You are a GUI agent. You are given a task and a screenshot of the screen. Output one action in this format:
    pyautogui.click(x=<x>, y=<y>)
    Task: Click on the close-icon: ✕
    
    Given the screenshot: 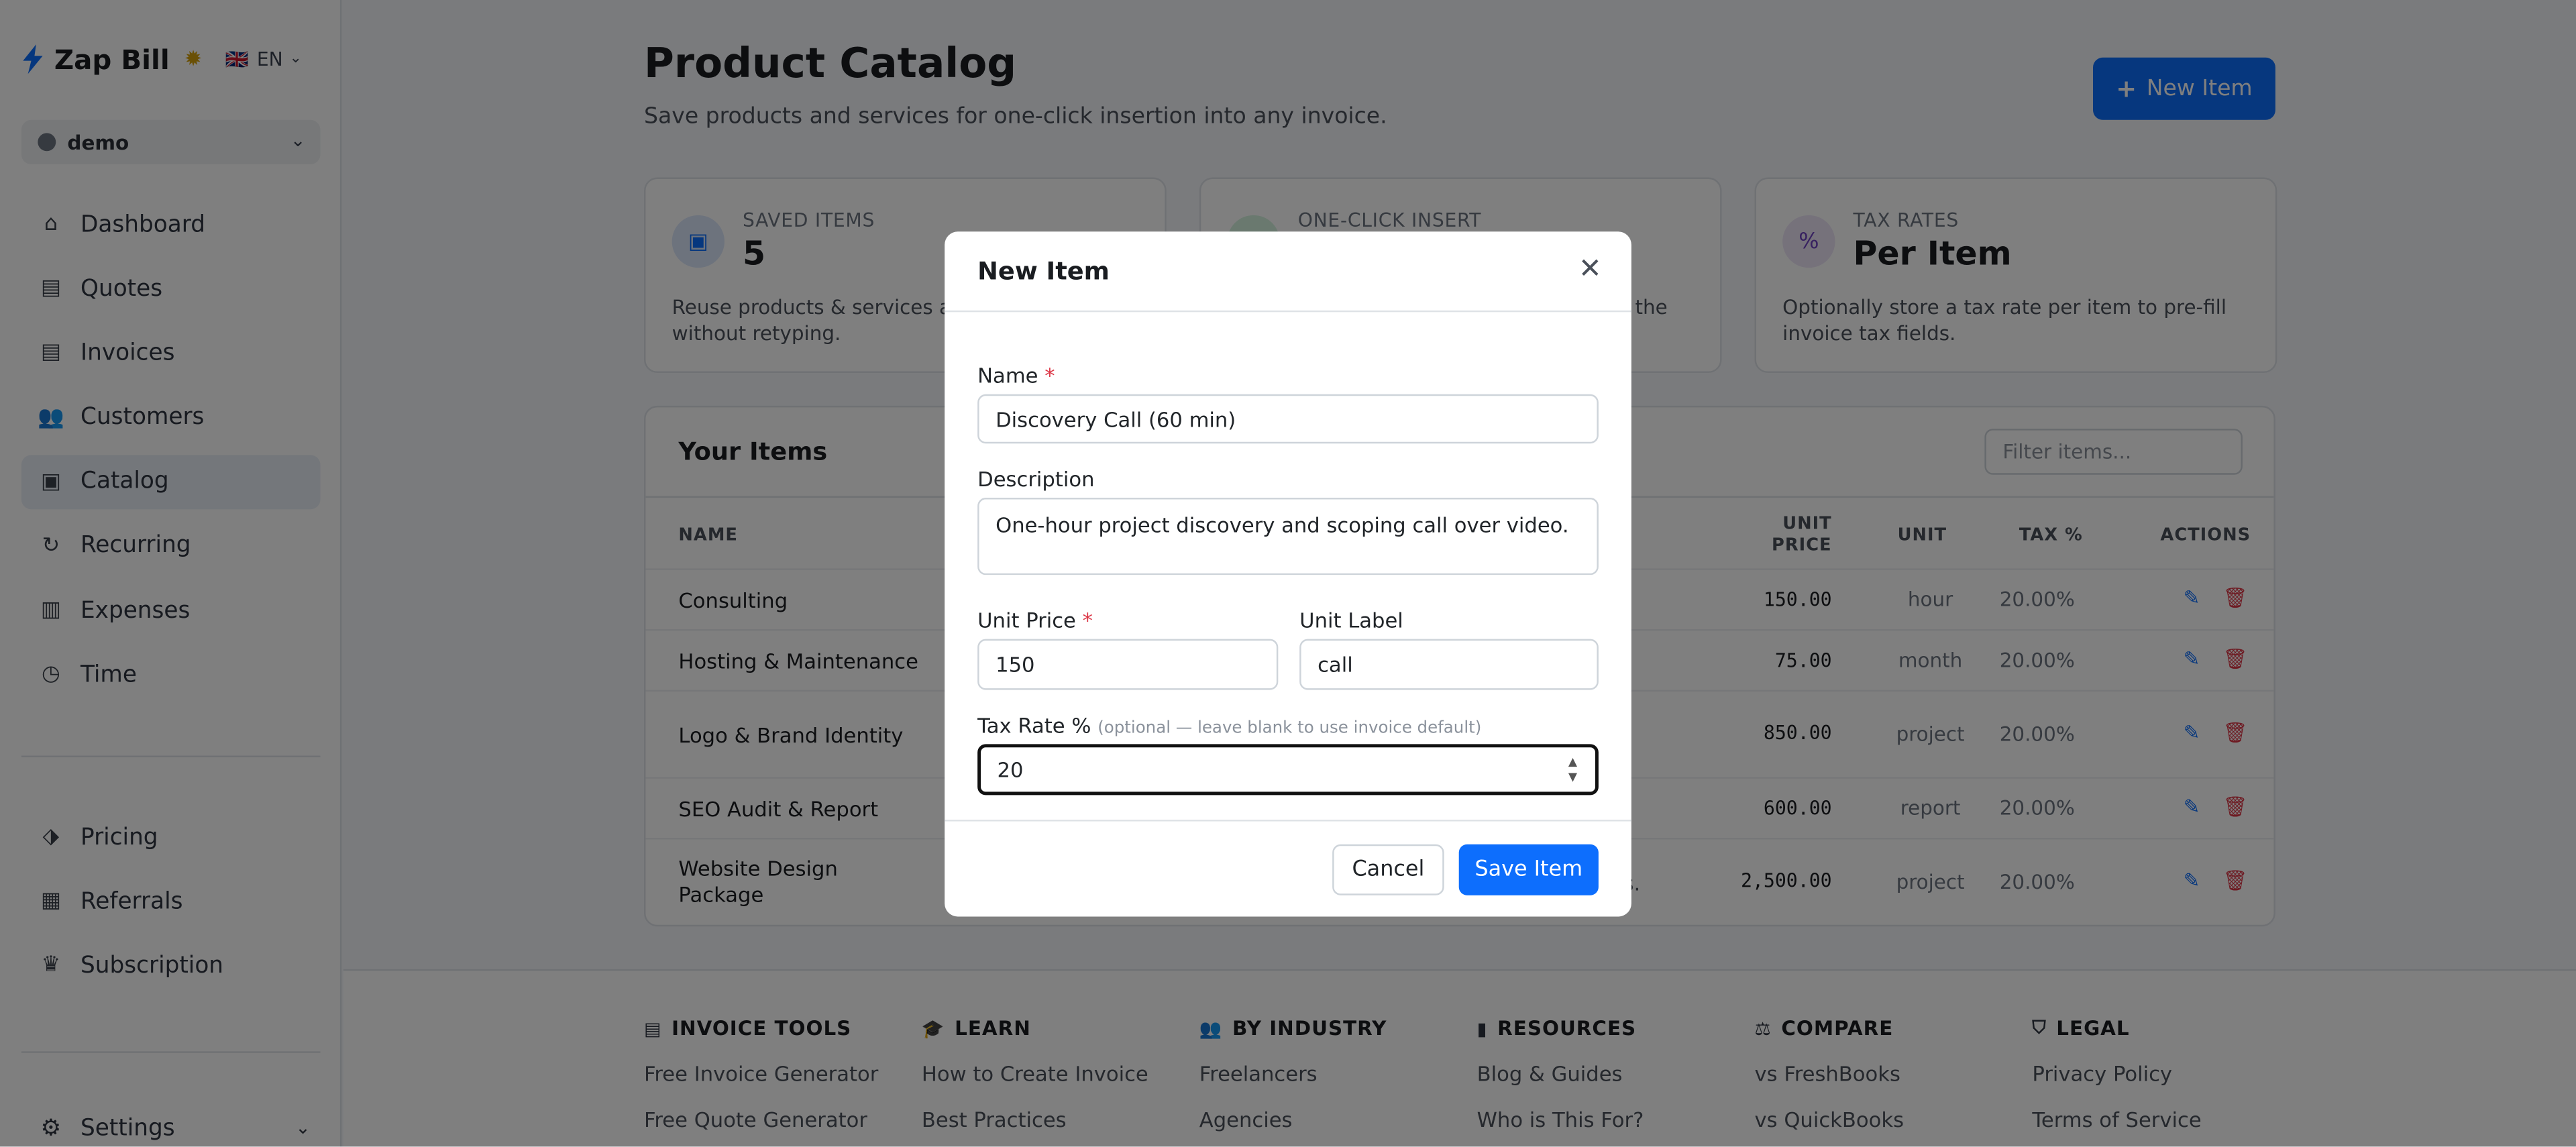 What is the action you would take?
    pyautogui.click(x=1590, y=269)
    